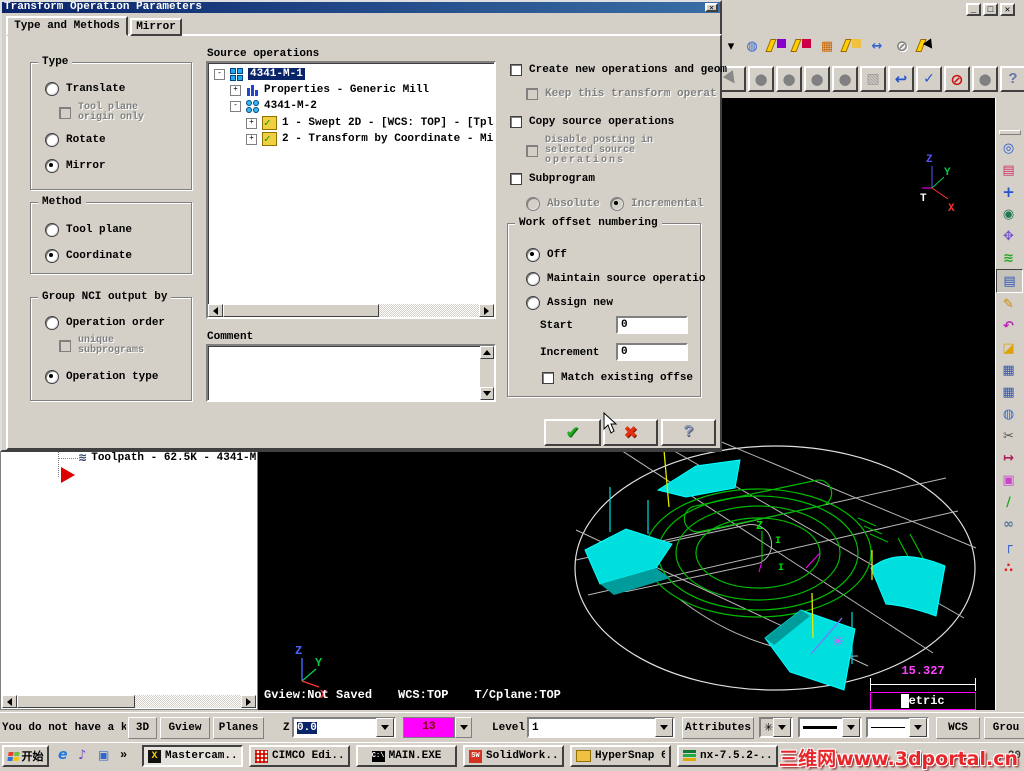 The width and height of the screenshot is (1024, 771). I want to click on select-bolt-icon, so click(927, 46).